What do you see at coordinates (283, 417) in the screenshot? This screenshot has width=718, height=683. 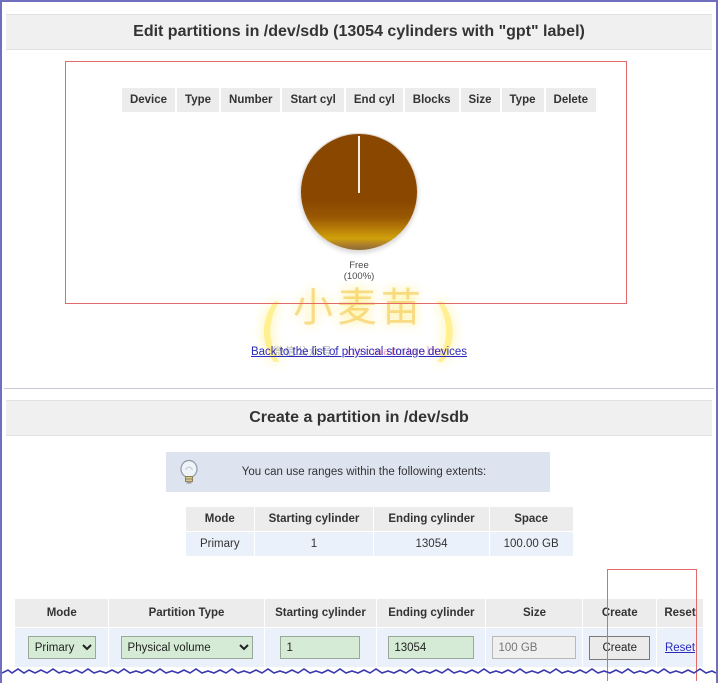 I see `create-title-prefix: Create a` at bounding box center [283, 417].